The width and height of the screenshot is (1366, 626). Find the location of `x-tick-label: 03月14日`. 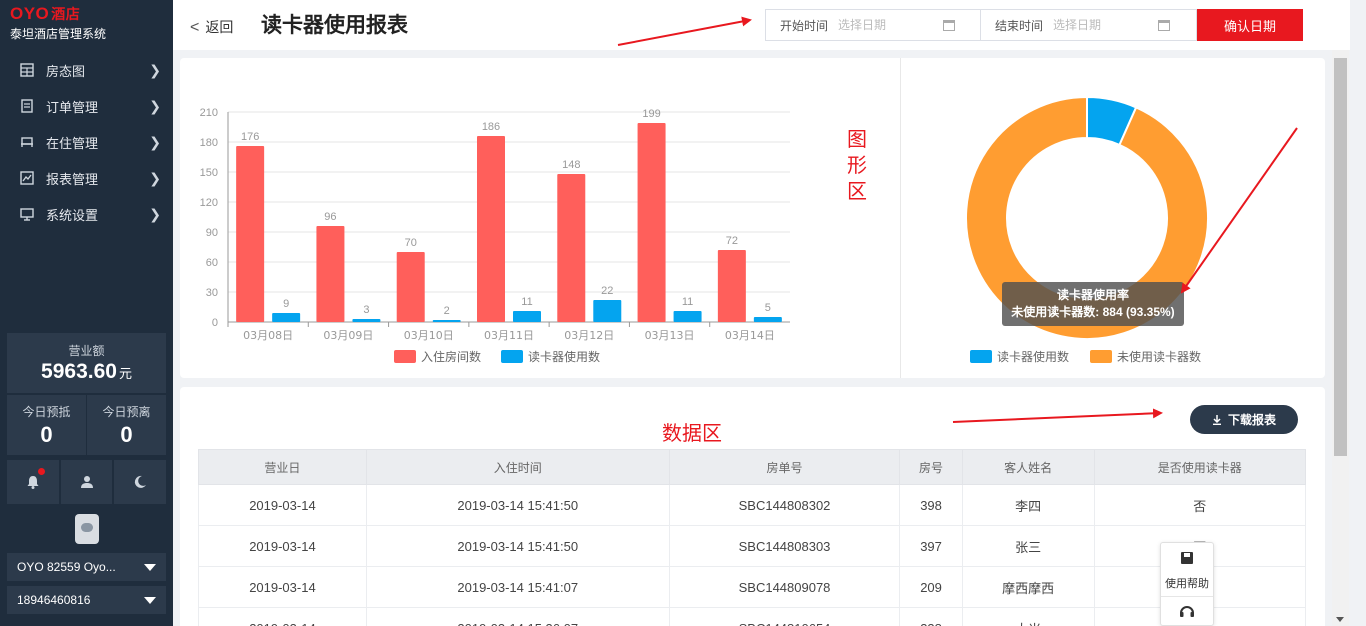

x-tick-label: 03月14日 is located at coordinates (750, 335).